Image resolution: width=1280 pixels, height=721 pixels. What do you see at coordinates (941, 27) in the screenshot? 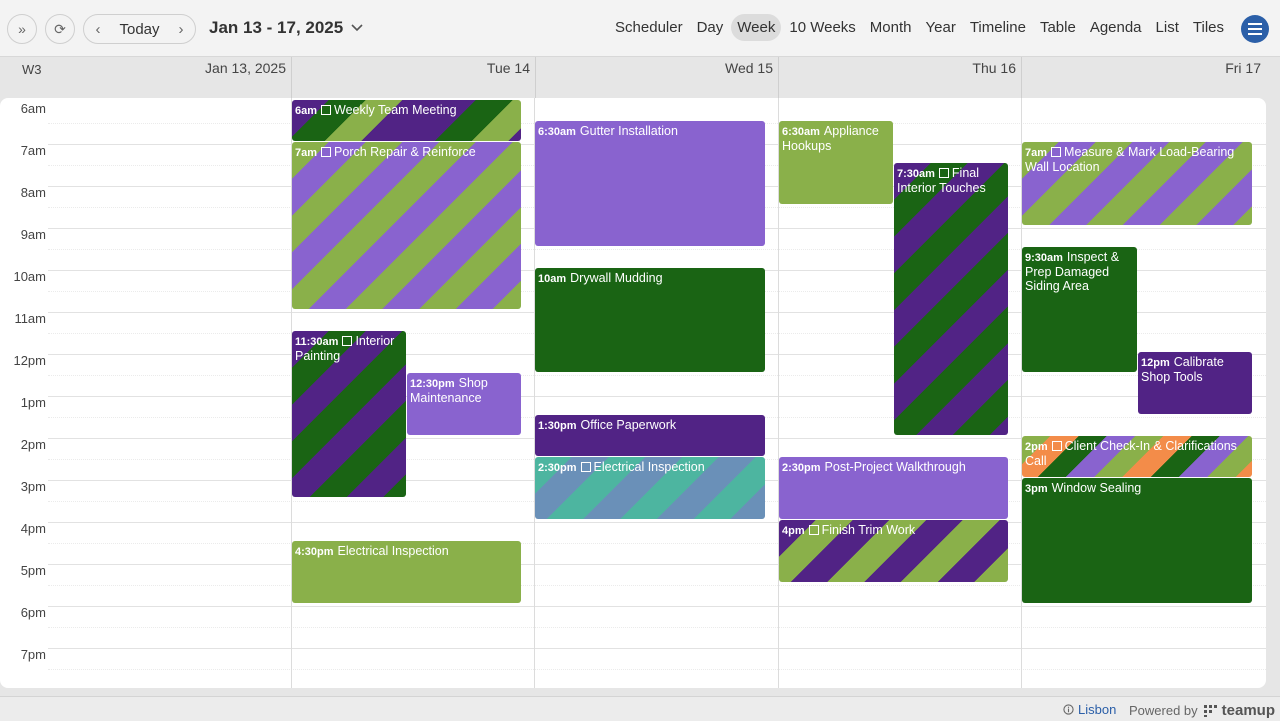
I see `view-year: Year` at bounding box center [941, 27].